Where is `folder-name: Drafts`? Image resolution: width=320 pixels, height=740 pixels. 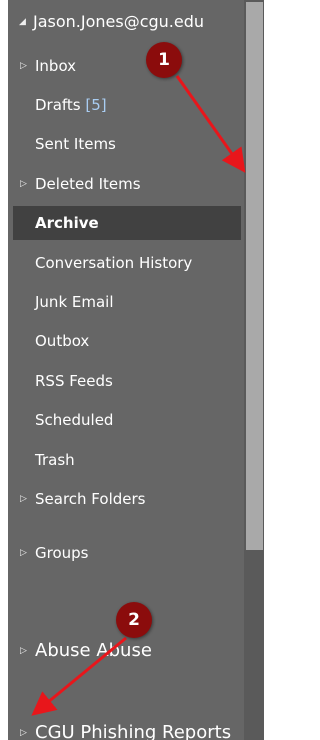 folder-name: Drafts is located at coordinates (58, 105).